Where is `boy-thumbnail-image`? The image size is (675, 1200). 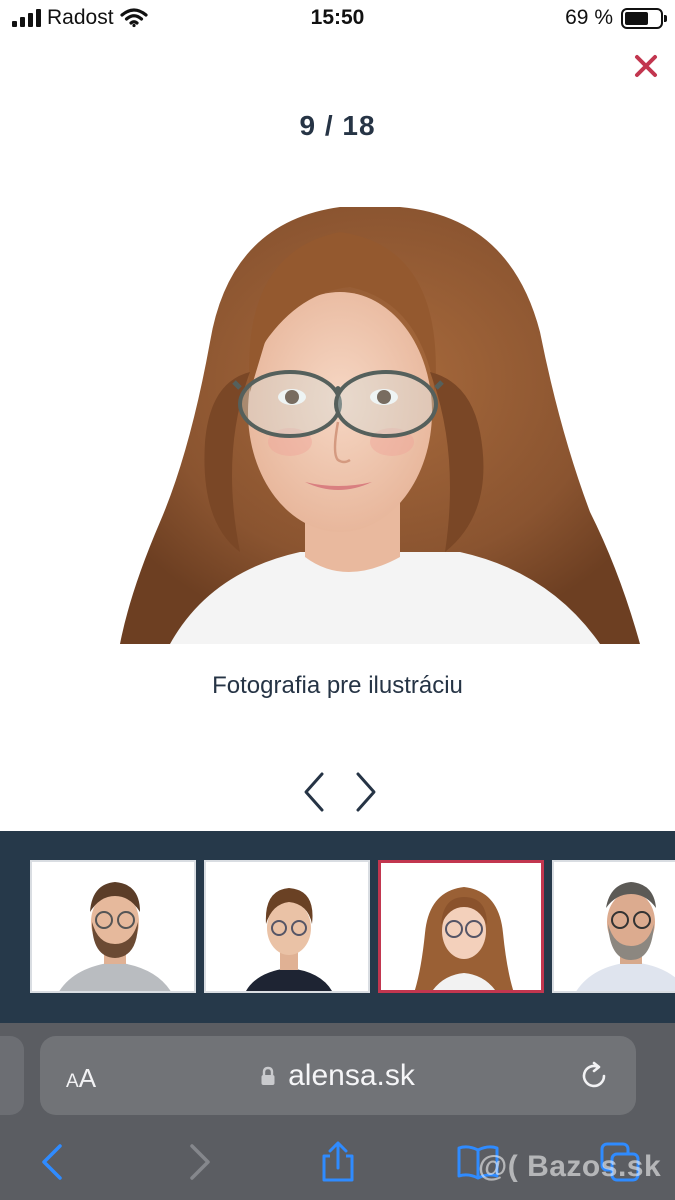
boy-thumbnail-image is located at coordinates (289, 939).